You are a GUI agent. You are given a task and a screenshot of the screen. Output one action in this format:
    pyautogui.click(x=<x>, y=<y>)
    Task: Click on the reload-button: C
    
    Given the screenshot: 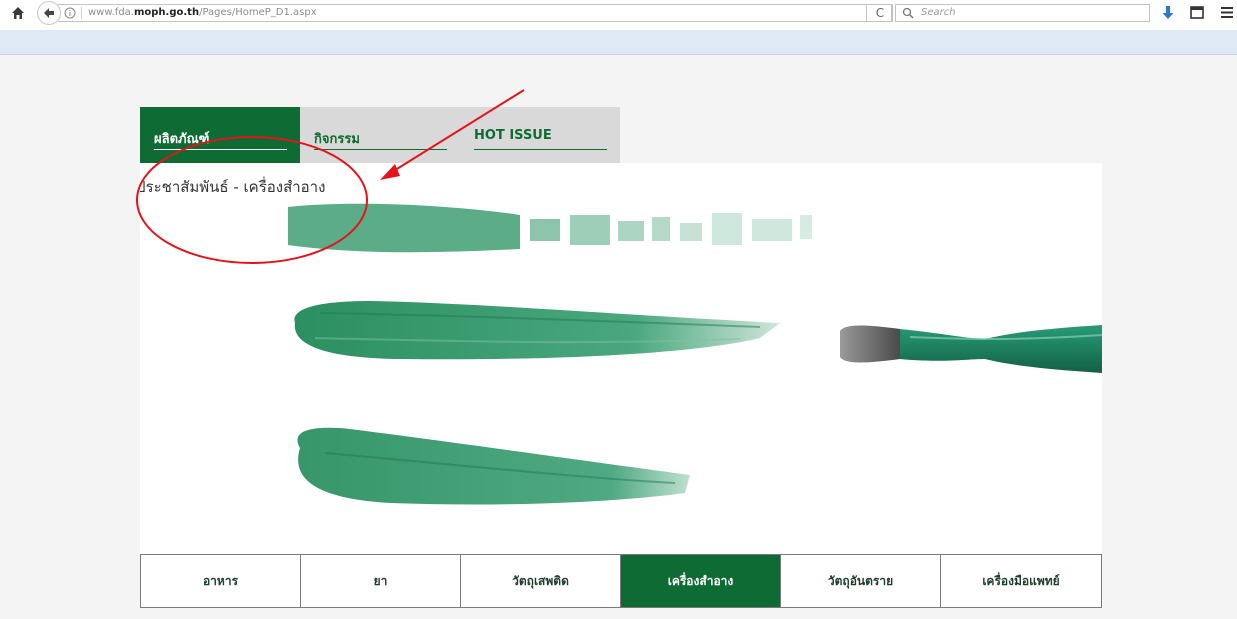 What is the action you would take?
    pyautogui.click(x=879, y=13)
    